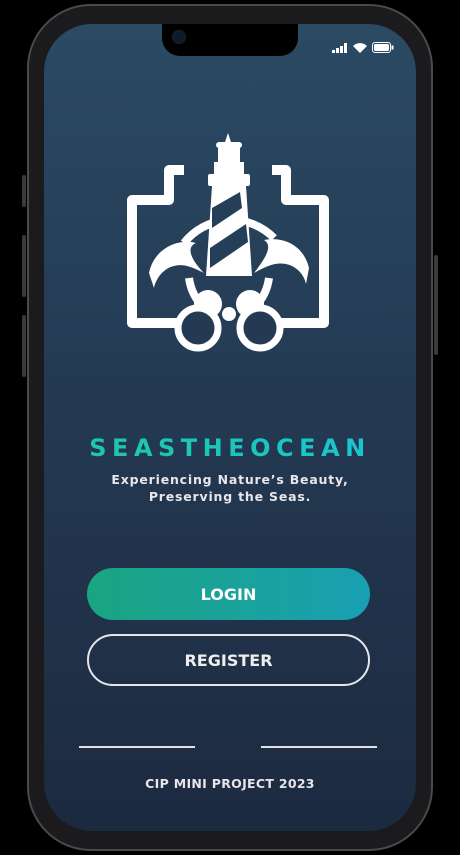  I want to click on divider-left, so click(137, 747).